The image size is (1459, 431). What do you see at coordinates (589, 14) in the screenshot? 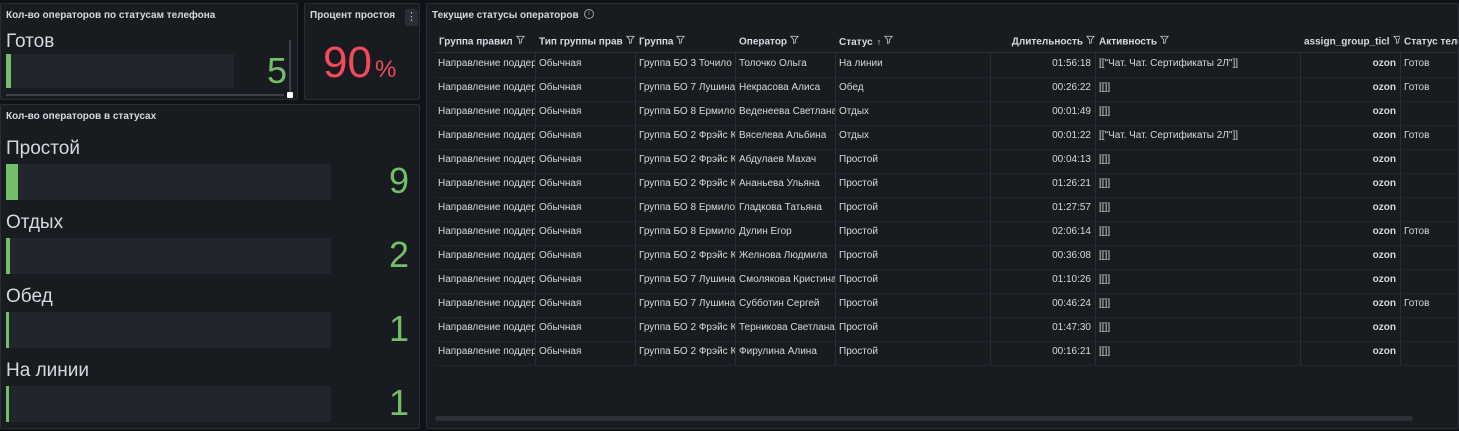
I see `info-icon: i` at bounding box center [589, 14].